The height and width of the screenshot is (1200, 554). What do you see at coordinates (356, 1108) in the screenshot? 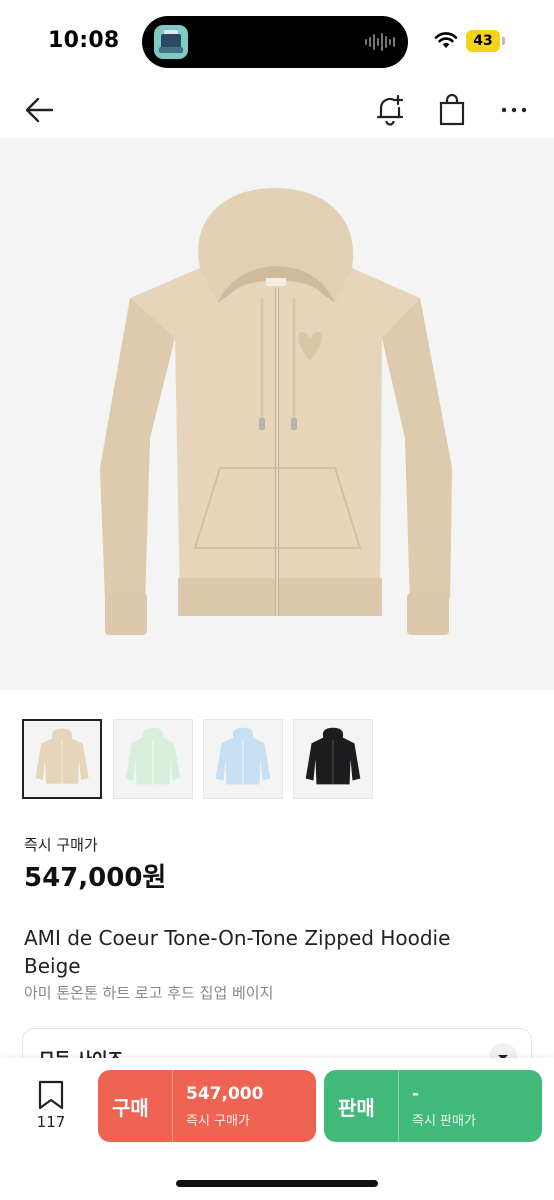
I see `sell-label: 판매` at bounding box center [356, 1108].